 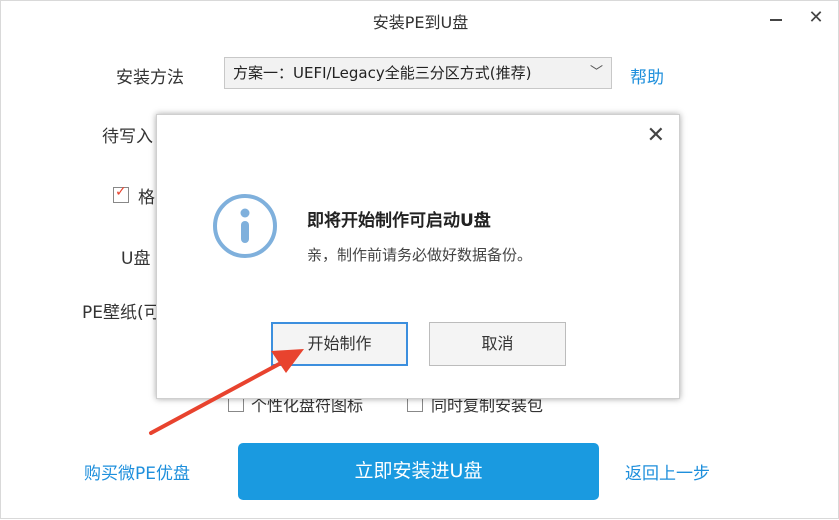 What do you see at coordinates (127, 137) in the screenshot?
I see `write-target-label: 待写入` at bounding box center [127, 137].